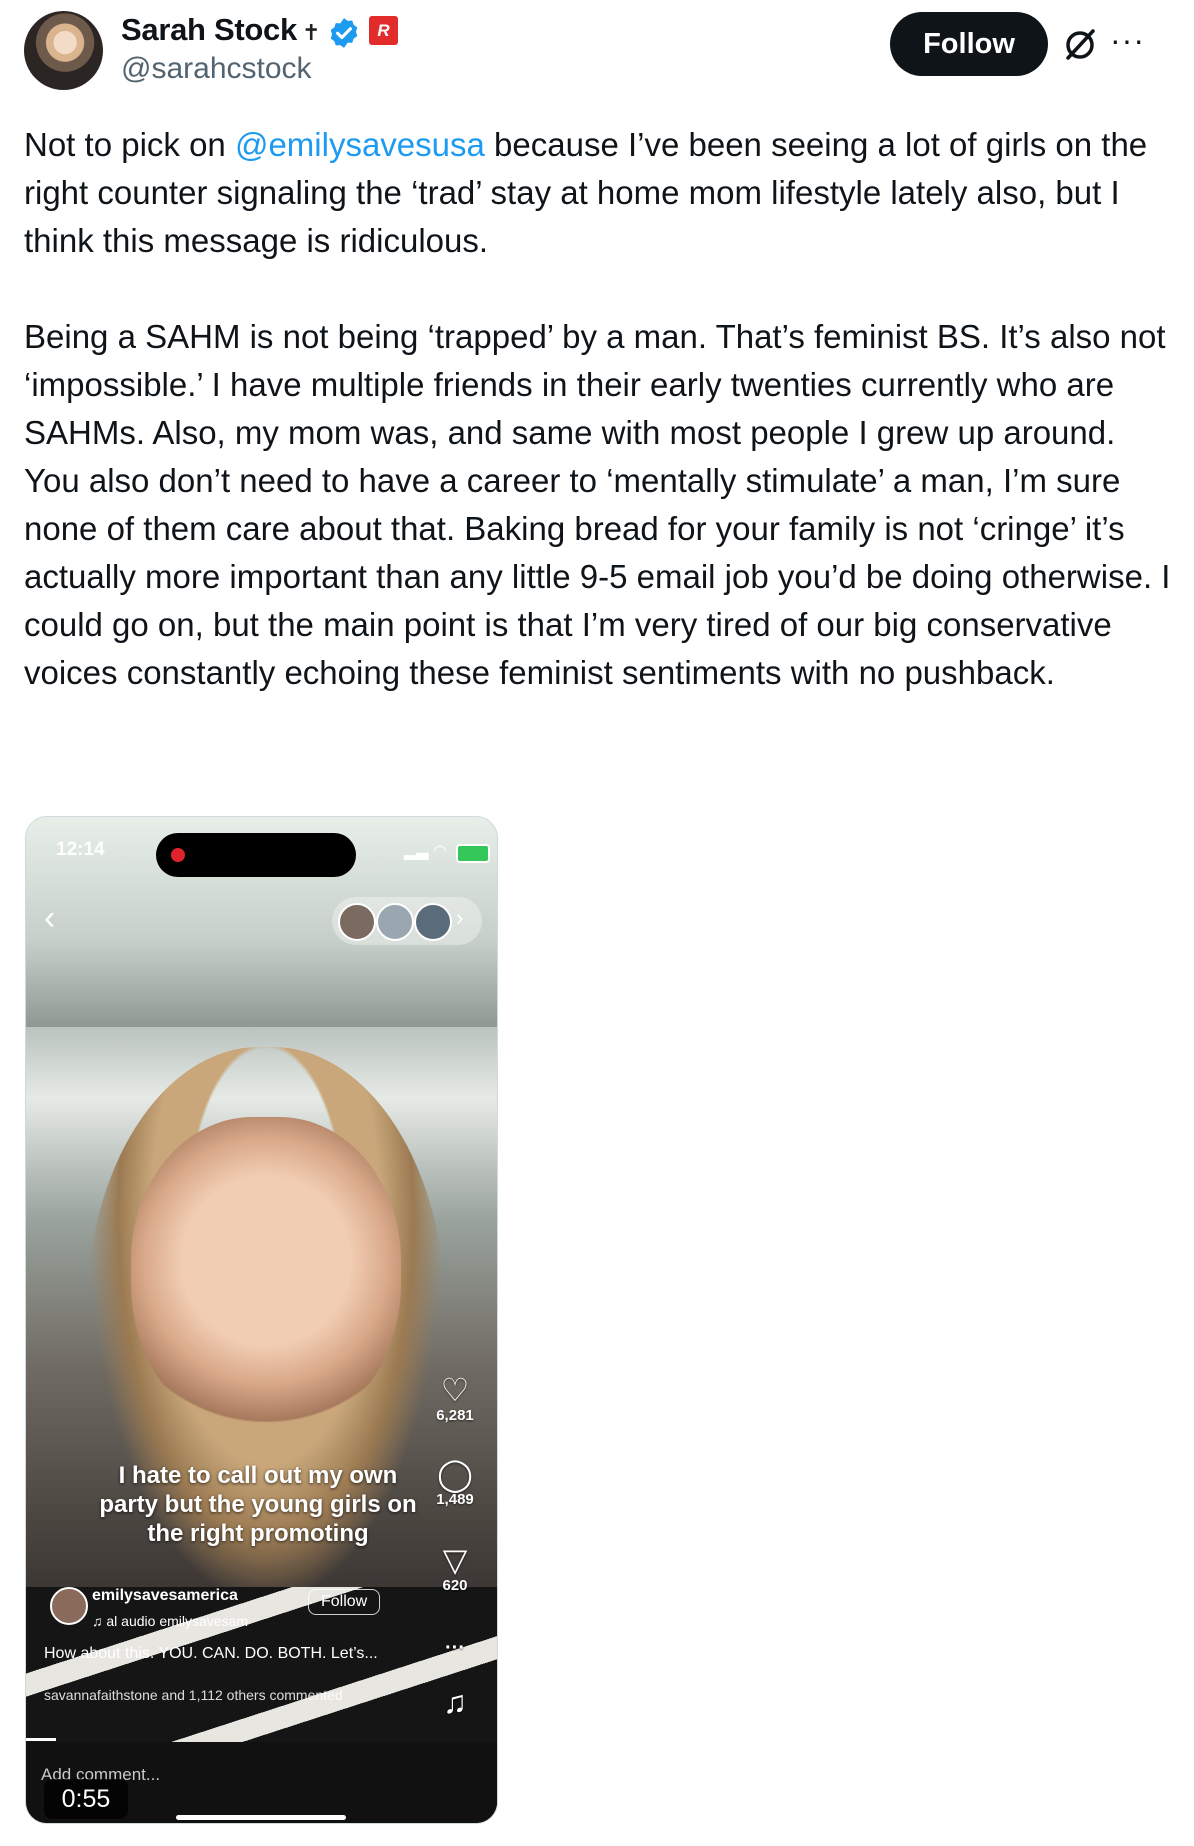 The width and height of the screenshot is (1194, 1846). I want to click on verified-badge-icon, so click(344, 33).